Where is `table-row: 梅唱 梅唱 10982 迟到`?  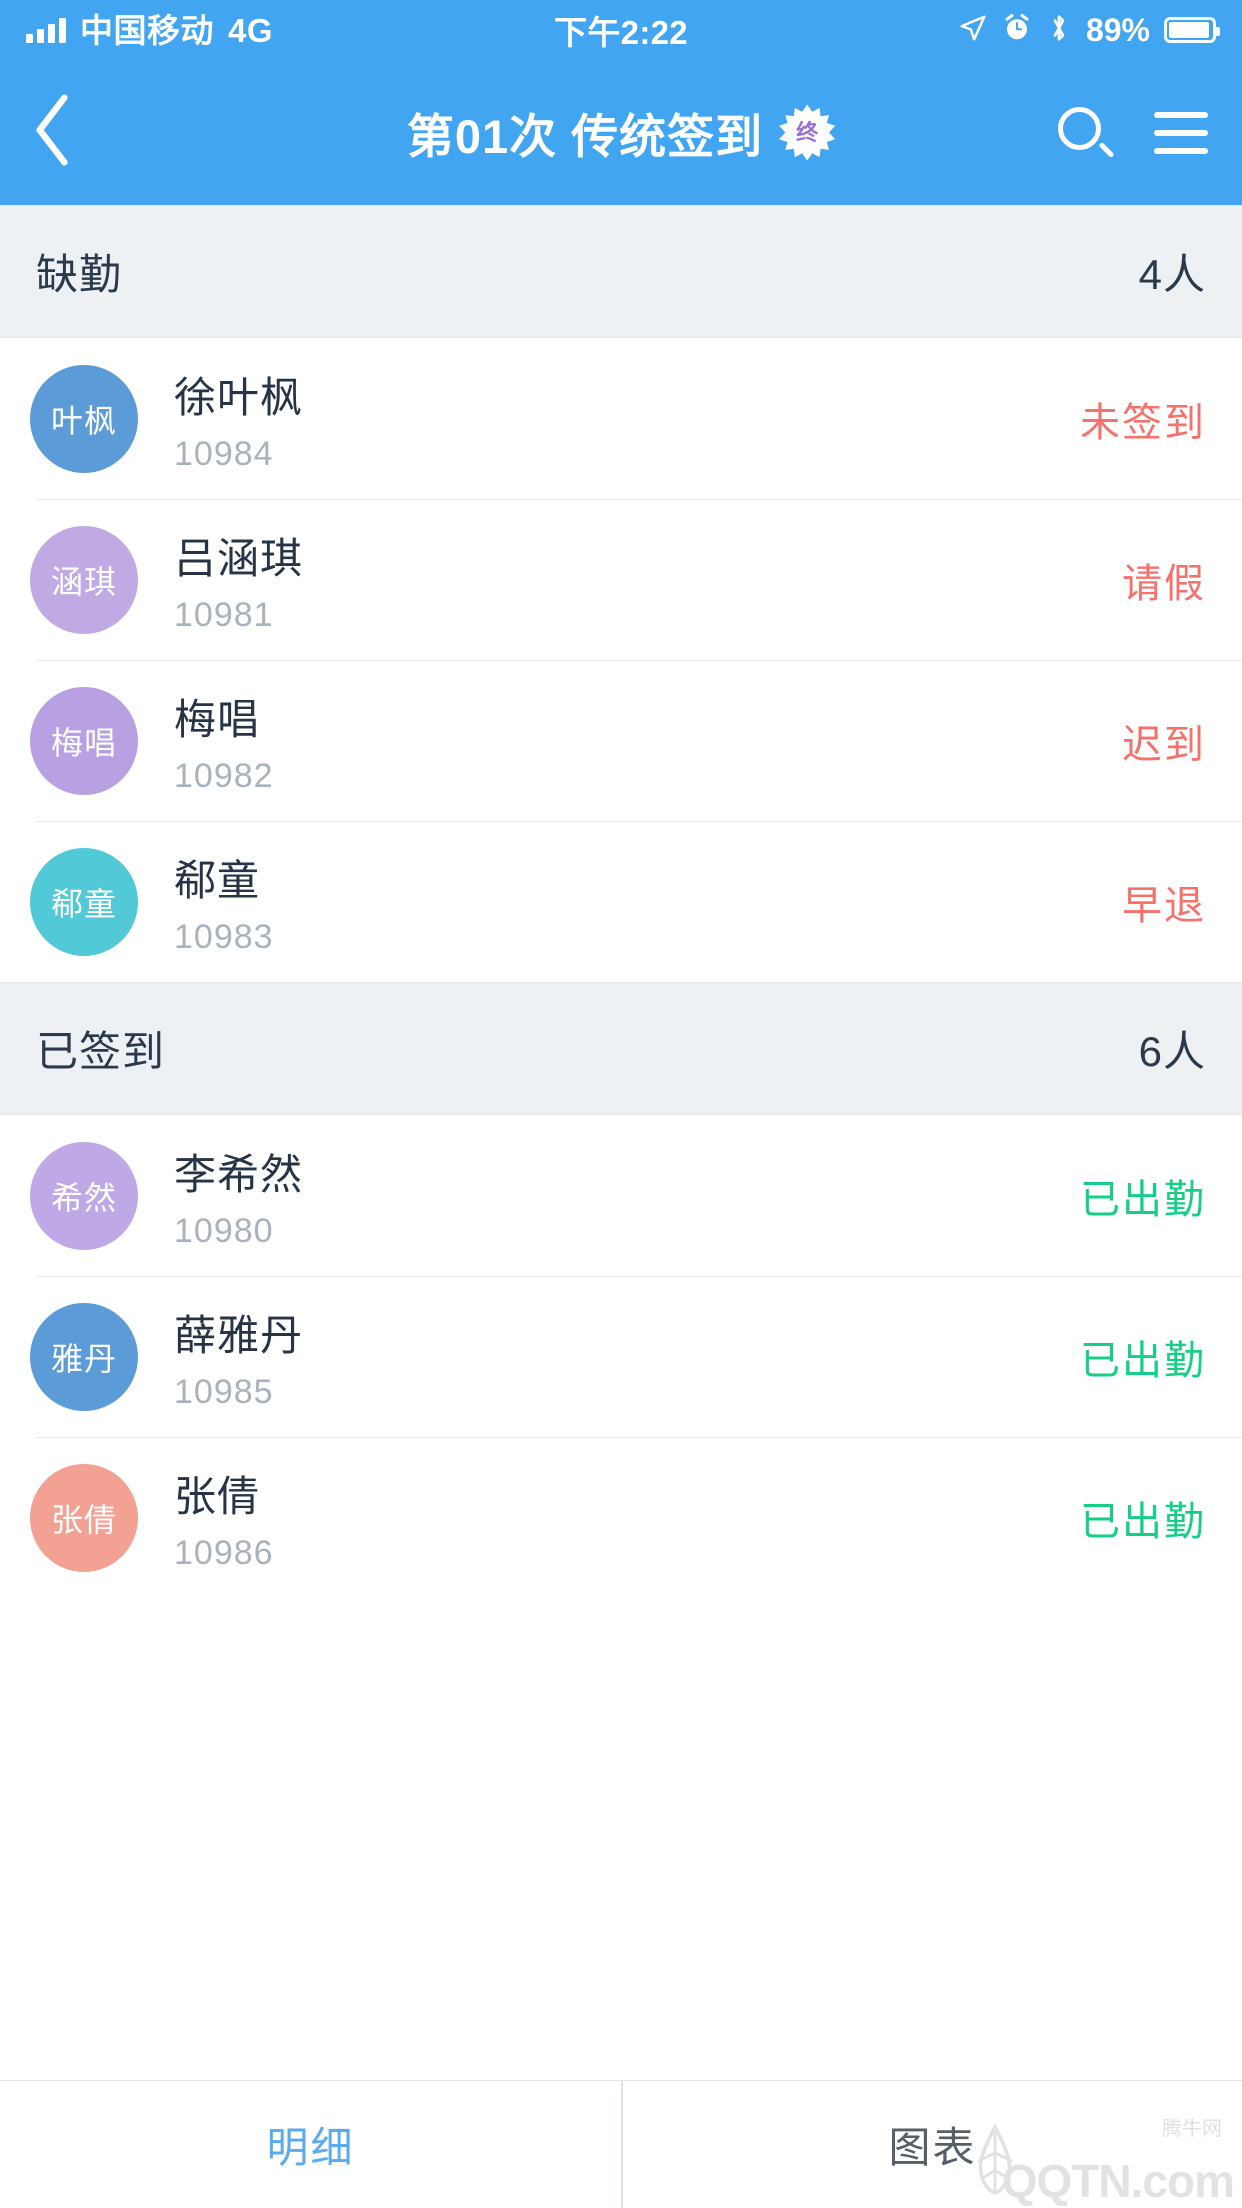 table-row: 梅唱 梅唱 10982 迟到 is located at coordinates (621, 740).